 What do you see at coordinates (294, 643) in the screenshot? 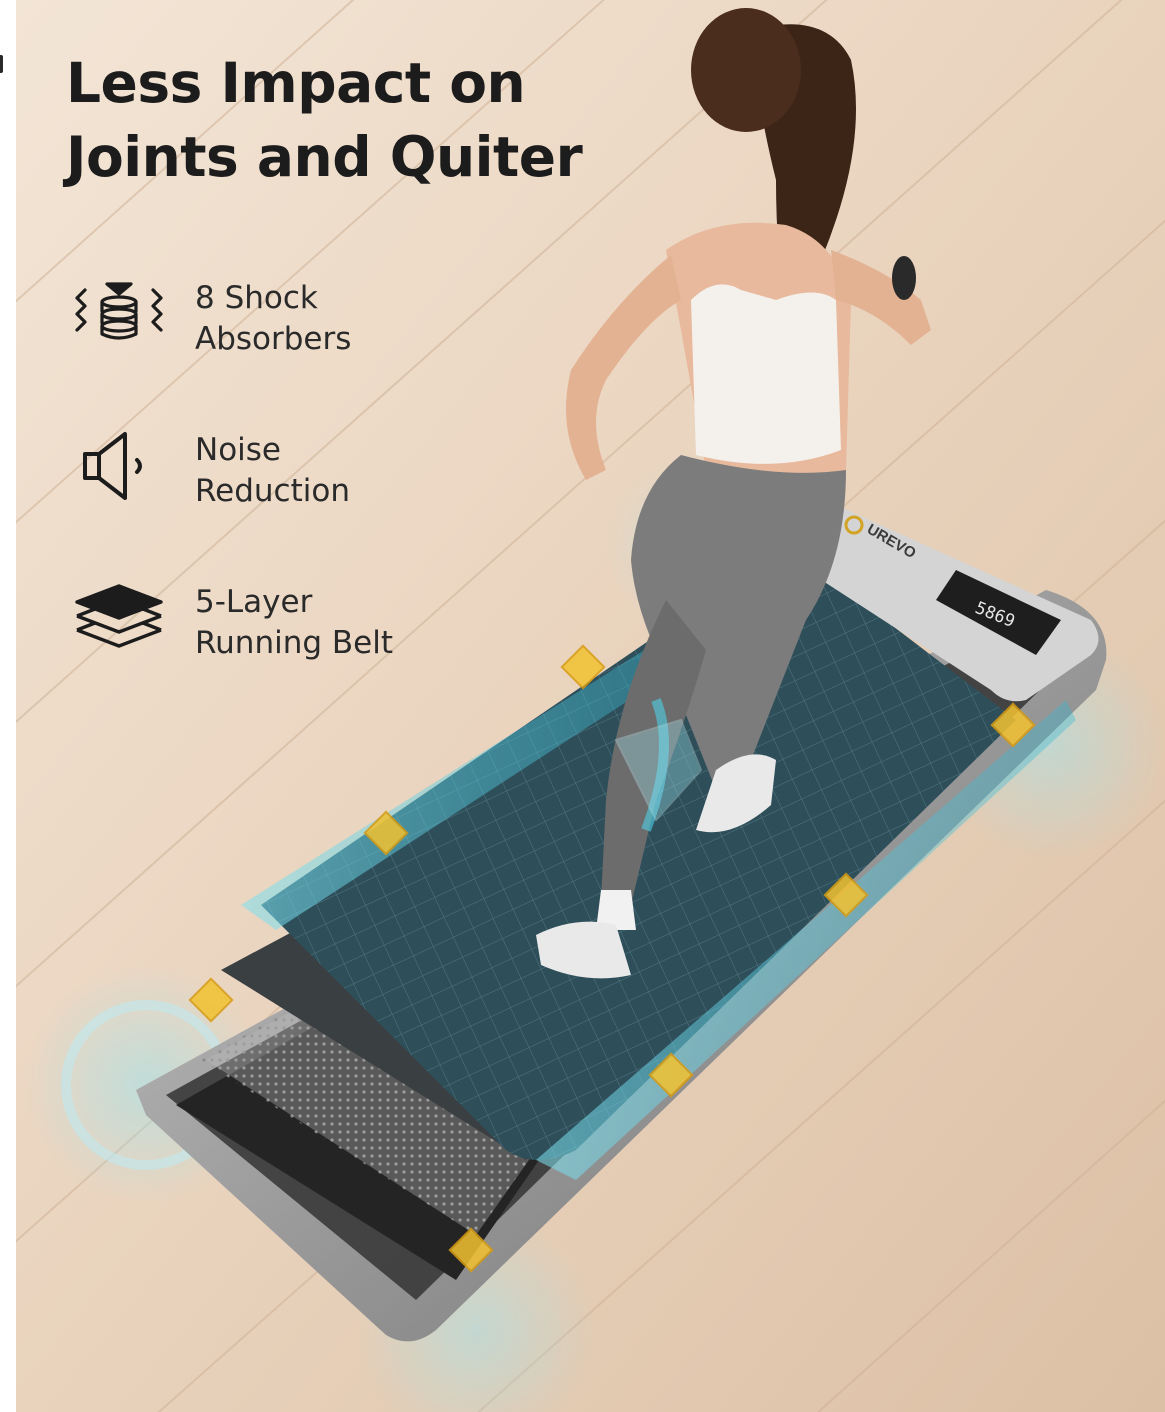
I see `feature-line-2: Running Belt` at bounding box center [294, 643].